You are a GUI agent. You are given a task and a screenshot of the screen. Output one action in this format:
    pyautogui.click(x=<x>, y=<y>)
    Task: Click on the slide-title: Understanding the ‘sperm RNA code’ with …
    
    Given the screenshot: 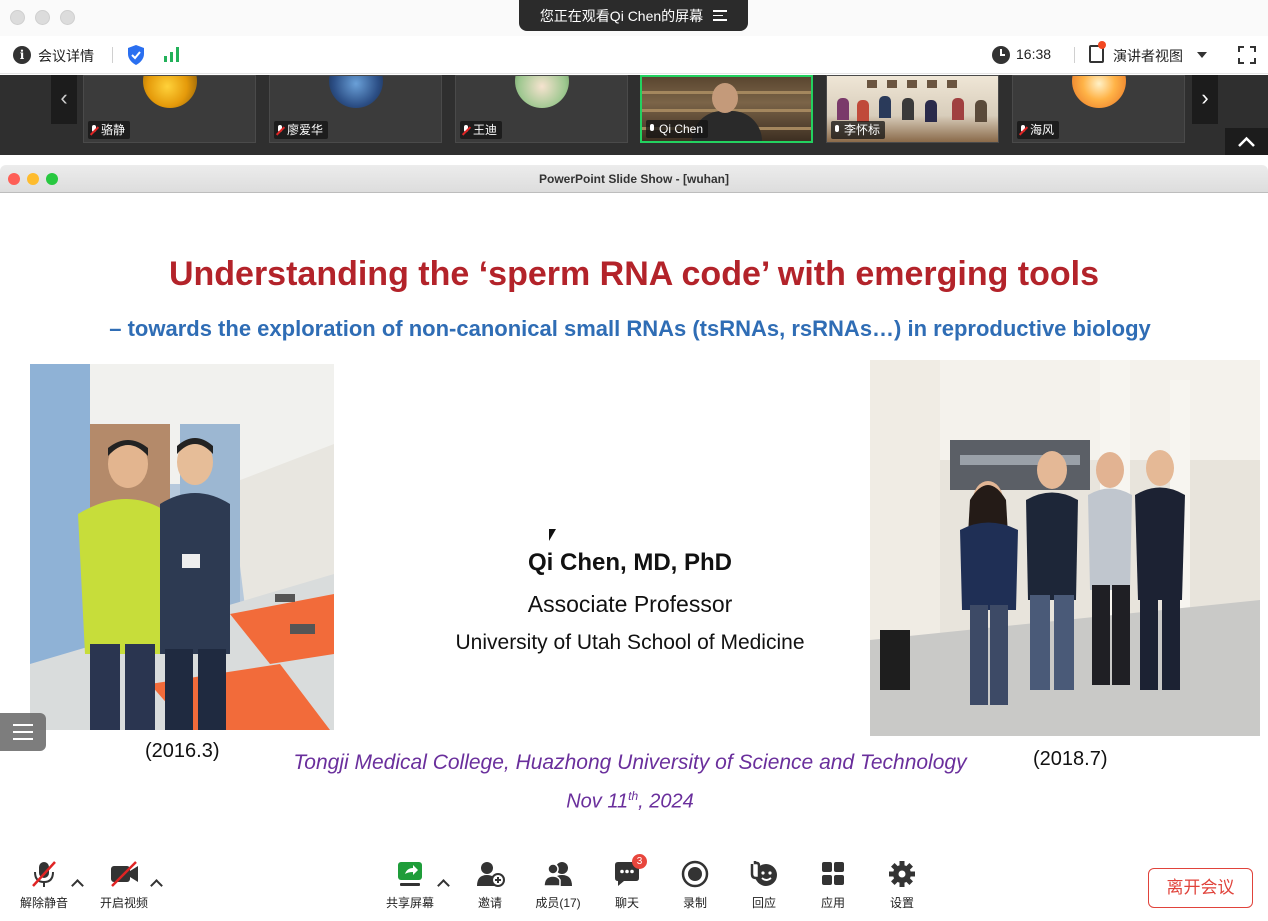 What is the action you would take?
    pyautogui.click(x=634, y=274)
    